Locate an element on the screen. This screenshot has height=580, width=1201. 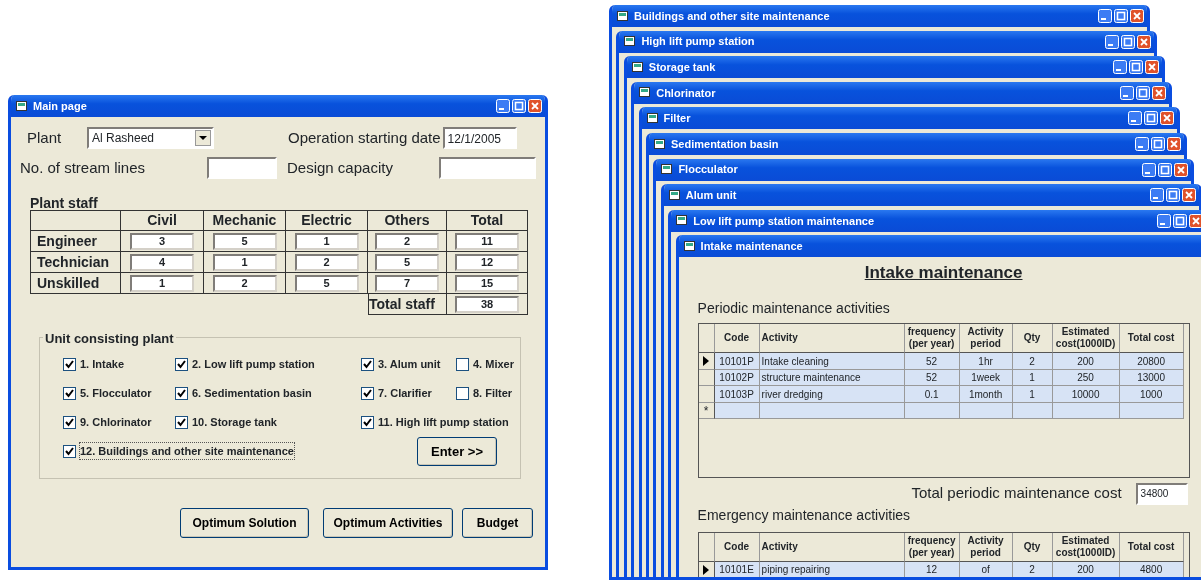
staff-count-field: 7 is located at coordinates (407, 283).